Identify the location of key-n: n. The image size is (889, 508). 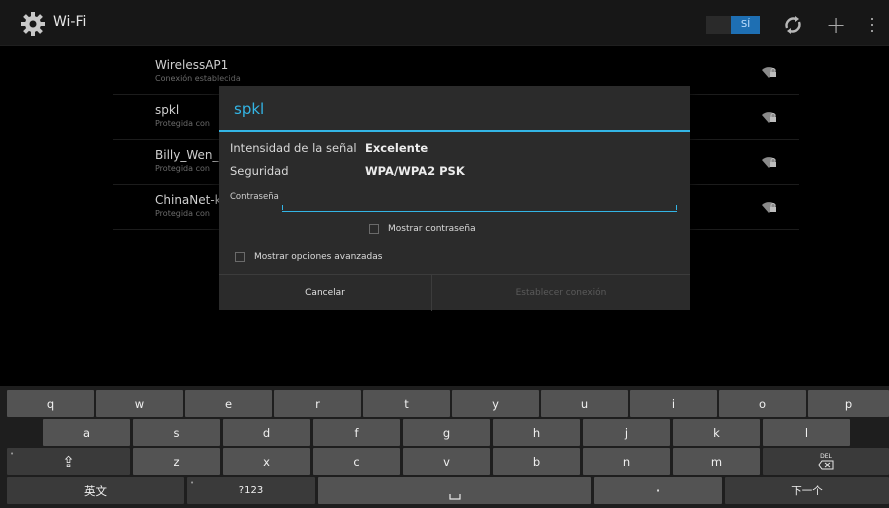
(626, 461).